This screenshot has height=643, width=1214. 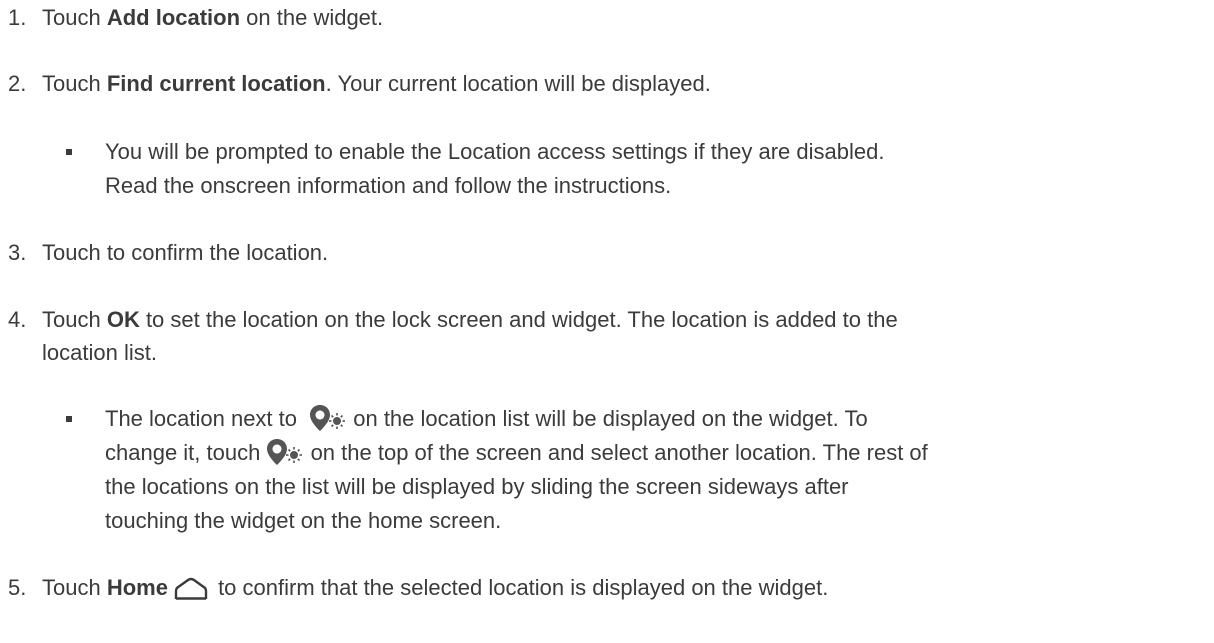 What do you see at coordinates (99, 352) in the screenshot?
I see `step-text: location list.` at bounding box center [99, 352].